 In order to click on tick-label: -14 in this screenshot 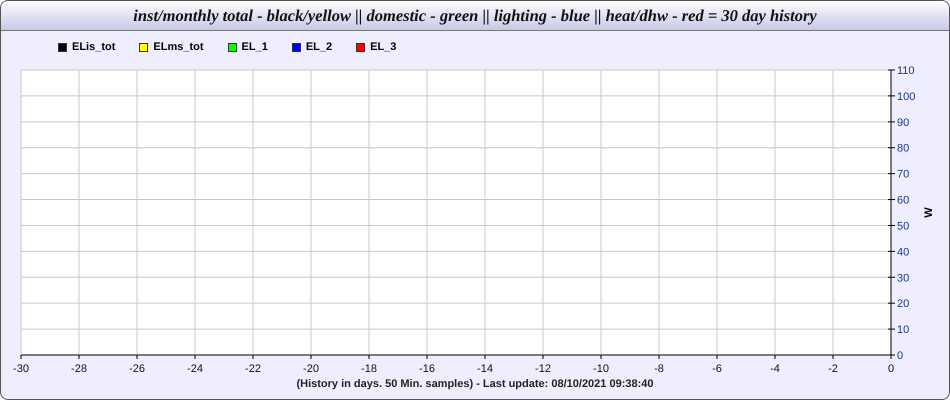, I will do `click(485, 369)`.